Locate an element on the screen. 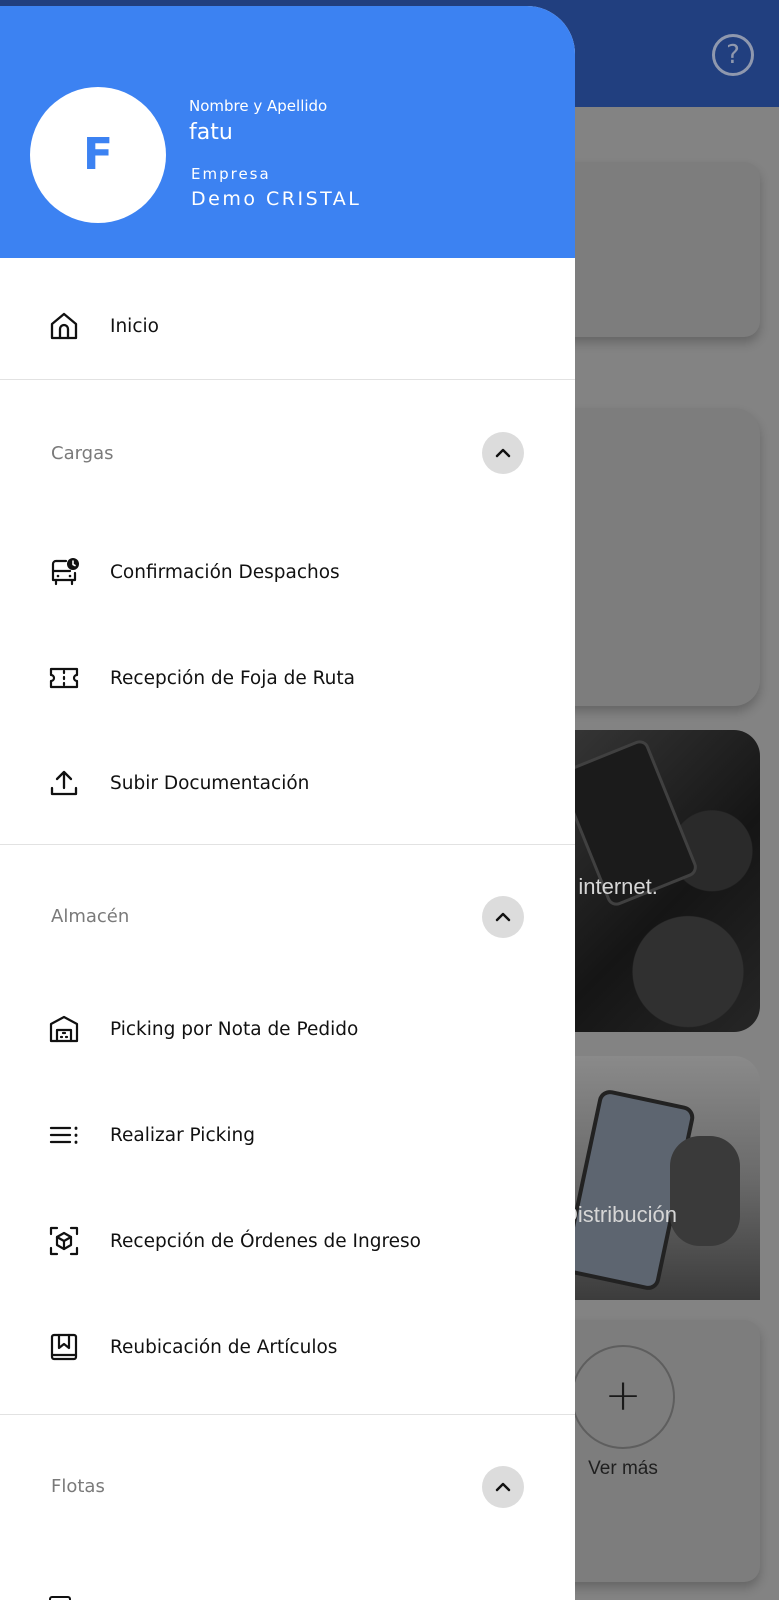 This screenshot has height=1600, width=779. company-label: Empresa is located at coordinates (231, 174).